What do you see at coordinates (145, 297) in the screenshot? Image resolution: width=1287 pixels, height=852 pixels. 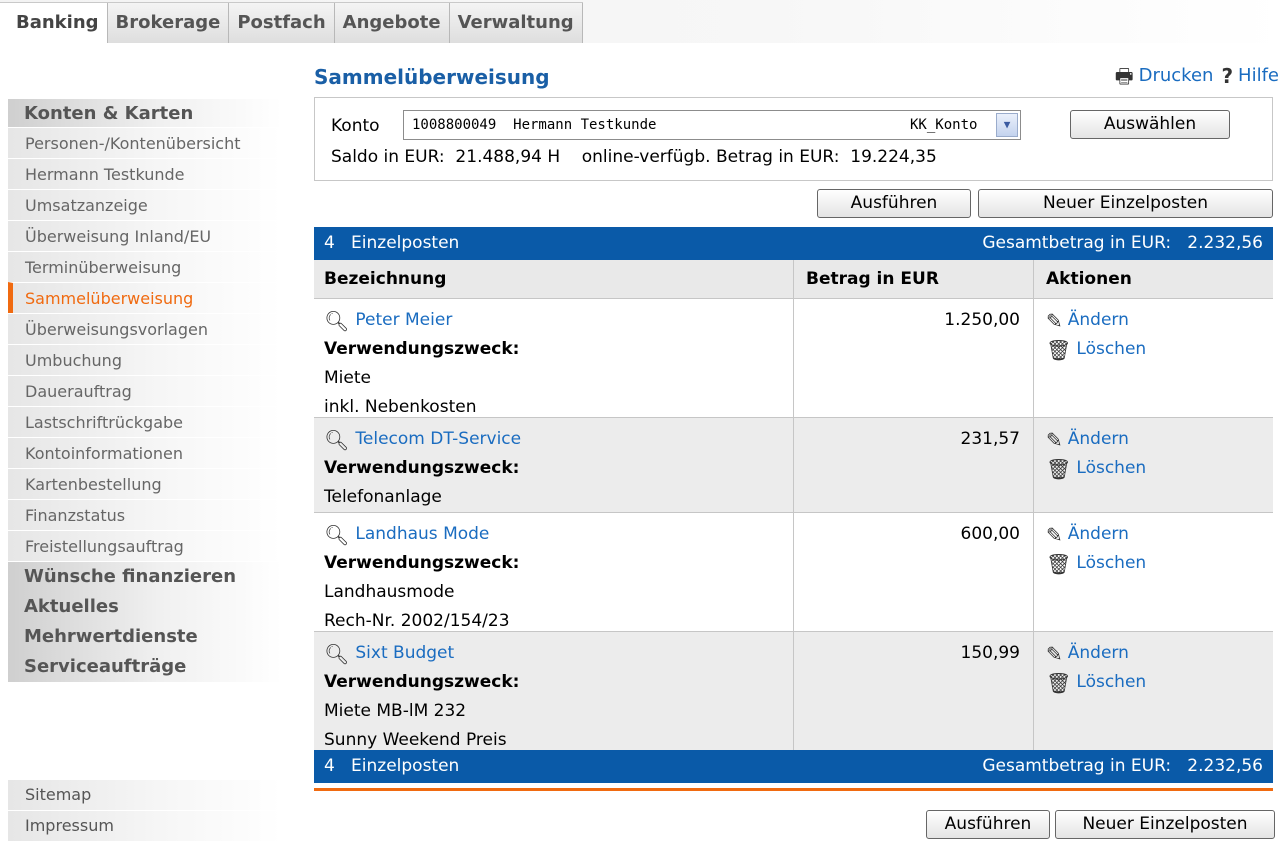 I see `sidebar-item-sammelueberweisung: Sammelüberweisung` at bounding box center [145, 297].